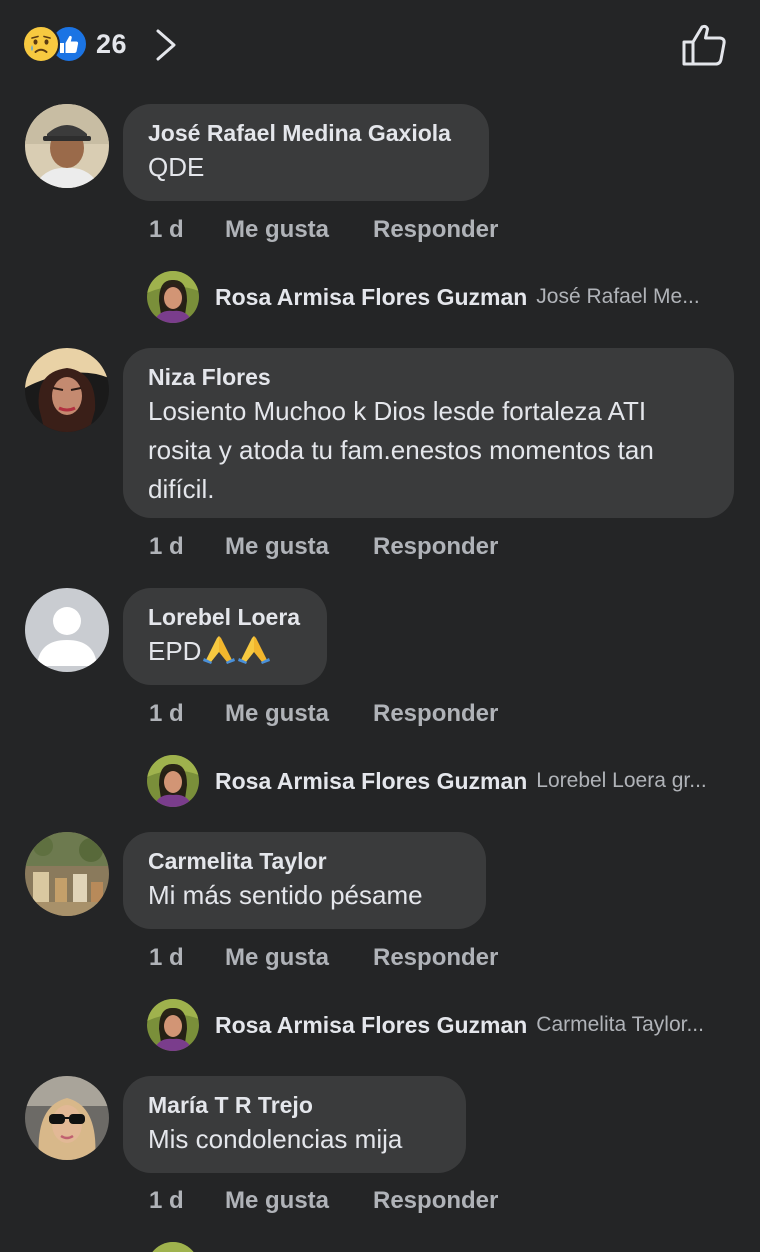 This screenshot has height=1252, width=760. I want to click on reaction-count: 26, so click(112, 43).